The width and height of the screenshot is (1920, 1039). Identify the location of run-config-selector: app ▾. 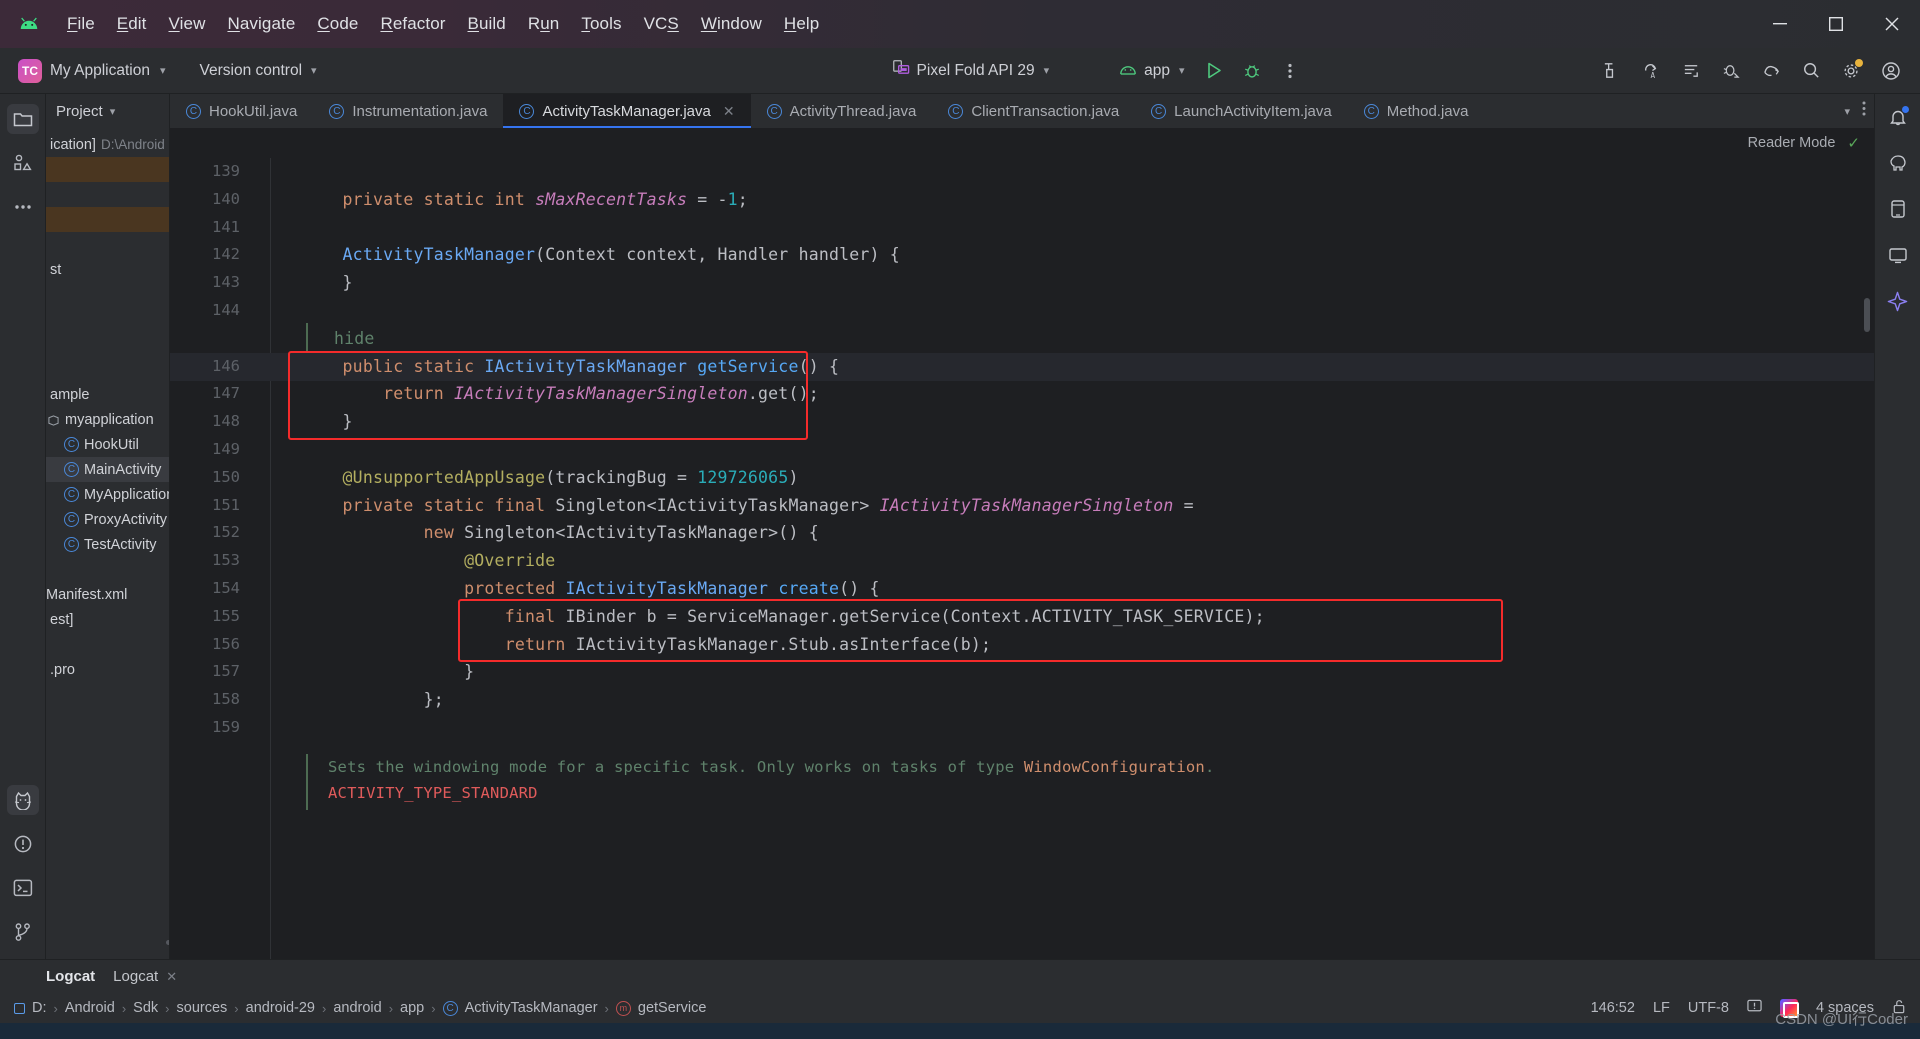
(1151, 71).